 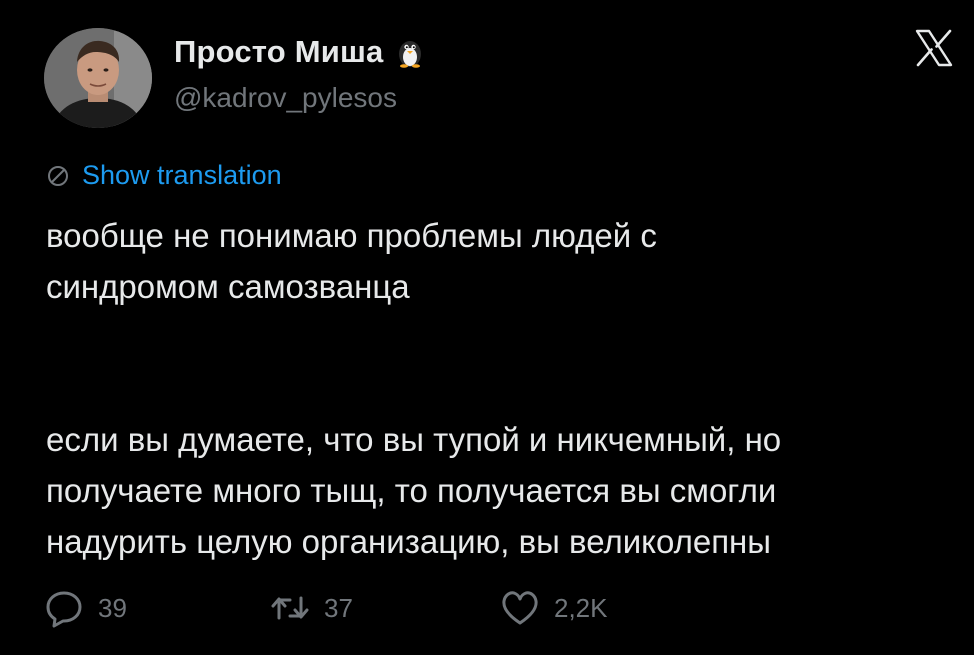 I want to click on avatar, so click(x=98, y=78).